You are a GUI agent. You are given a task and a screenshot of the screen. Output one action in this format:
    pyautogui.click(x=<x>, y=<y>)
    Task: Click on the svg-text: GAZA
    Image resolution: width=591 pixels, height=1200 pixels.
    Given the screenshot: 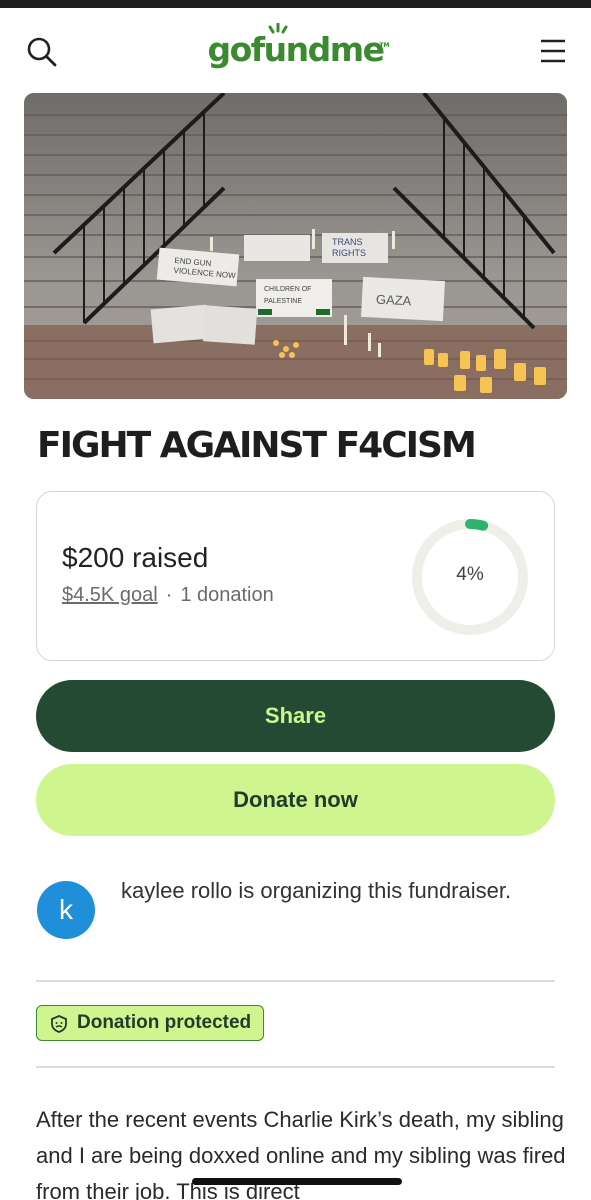 What is the action you would take?
    pyautogui.click(x=394, y=300)
    